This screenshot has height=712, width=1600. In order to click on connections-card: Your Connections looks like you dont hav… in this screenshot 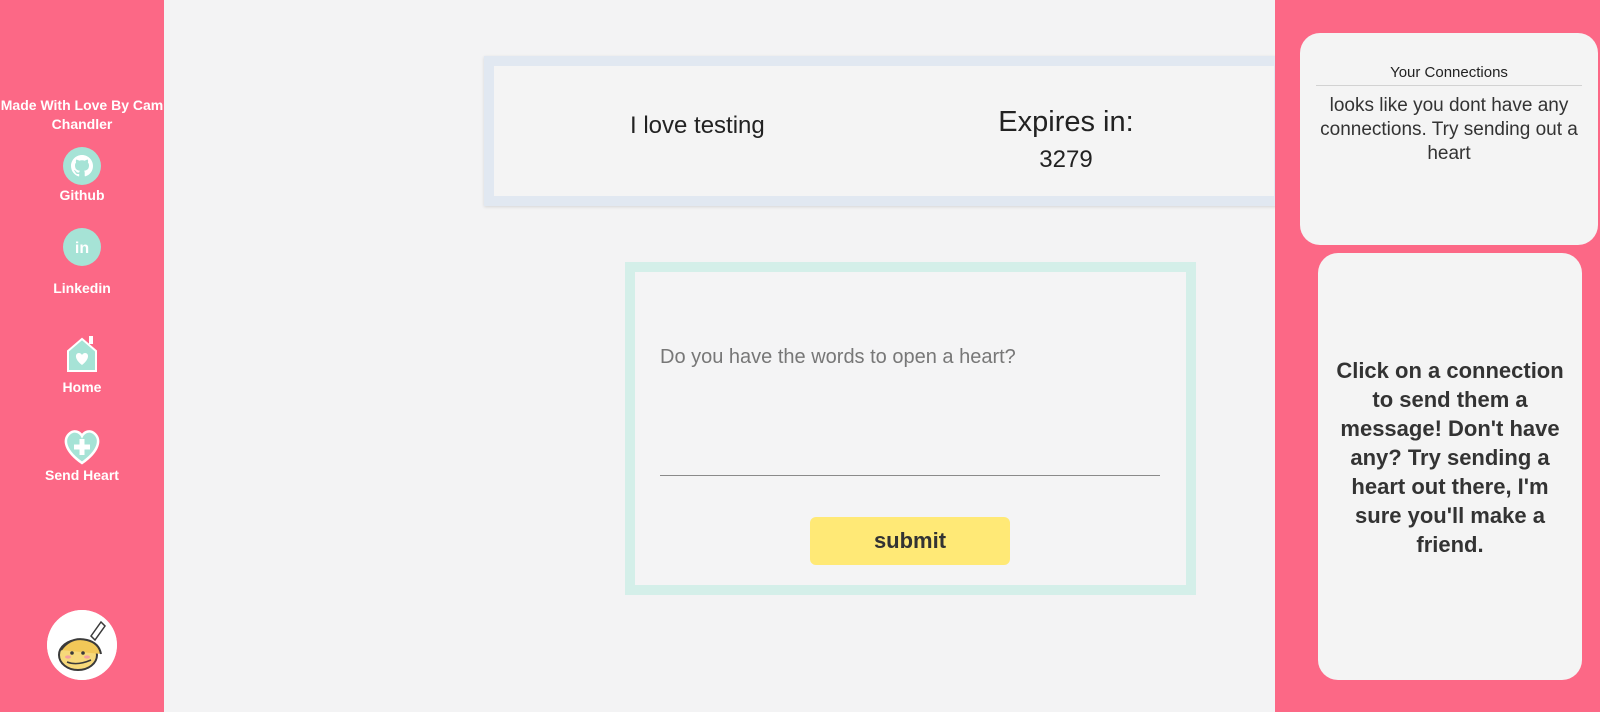, I will do `click(1449, 139)`.